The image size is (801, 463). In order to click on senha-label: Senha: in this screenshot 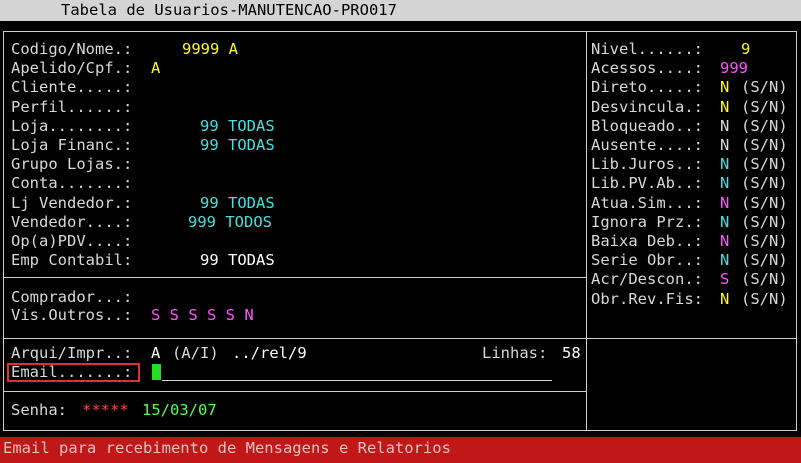, I will do `click(39, 410)`.